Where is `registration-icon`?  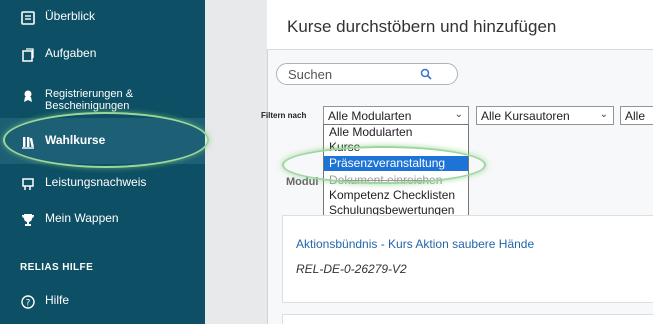
registration-icon is located at coordinates (28, 96).